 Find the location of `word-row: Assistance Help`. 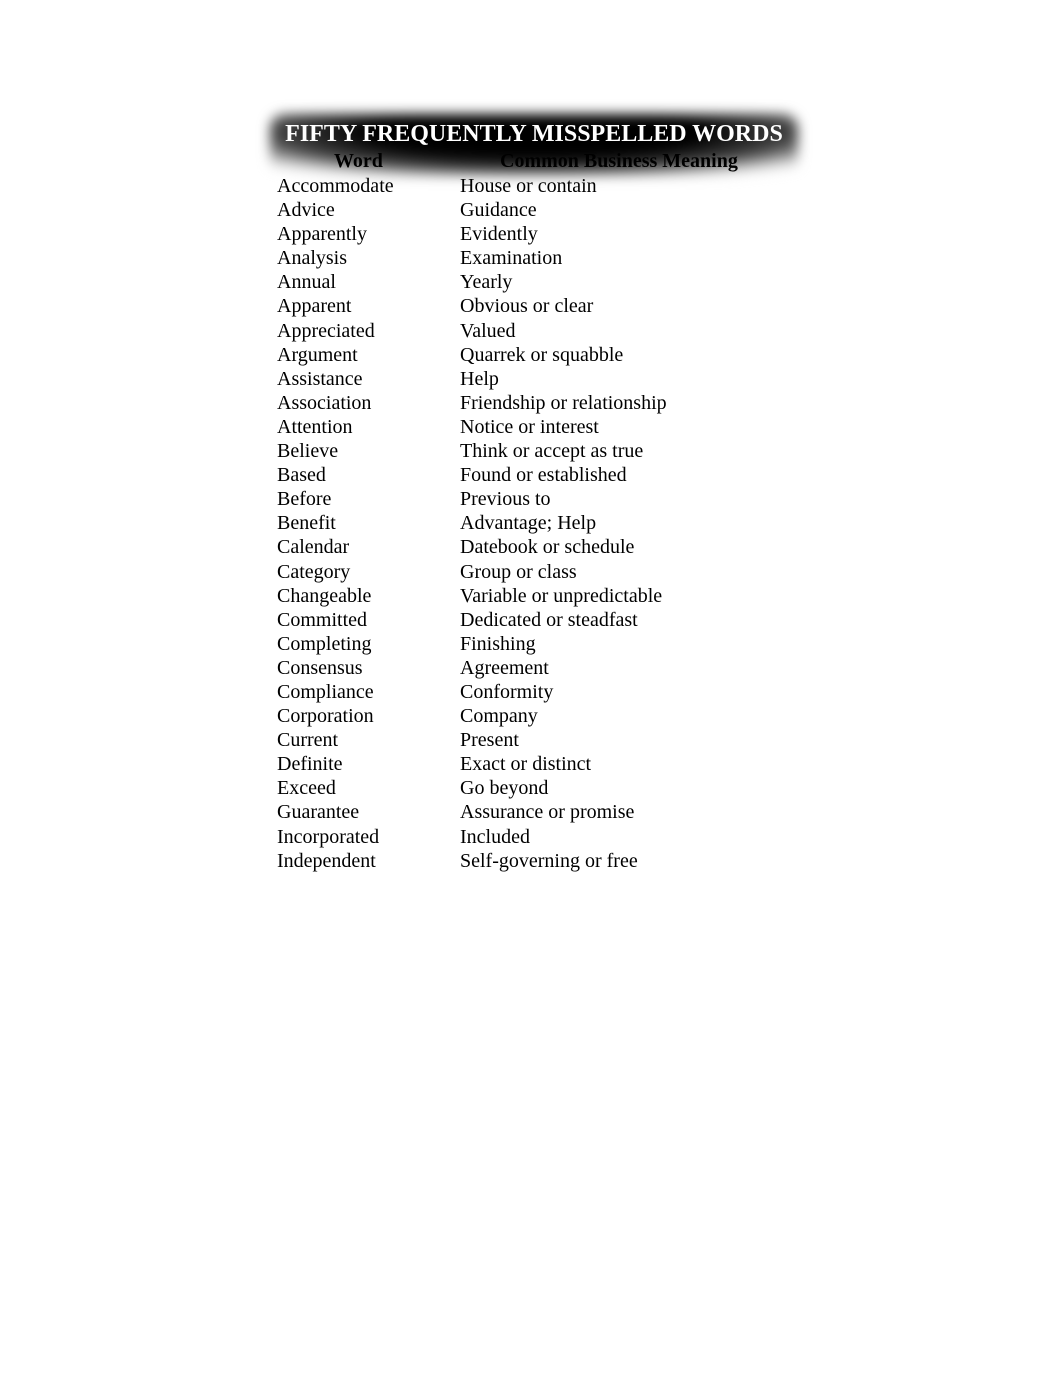

word-row: Assistance Help is located at coordinates (537, 378).